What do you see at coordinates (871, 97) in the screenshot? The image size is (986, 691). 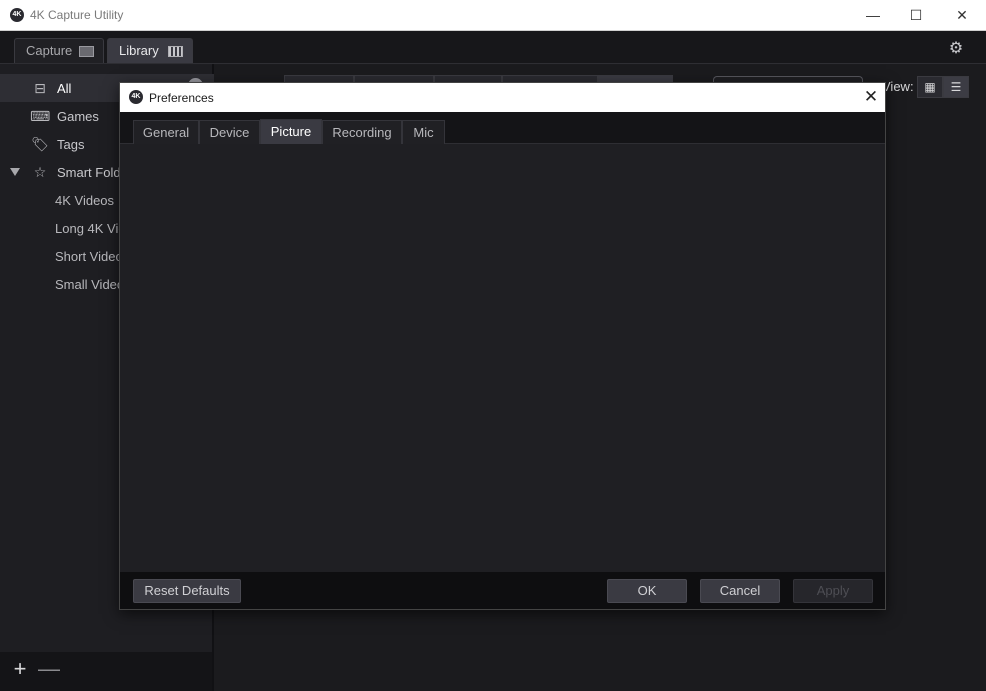 I see `close-dialog-button: ✕` at bounding box center [871, 97].